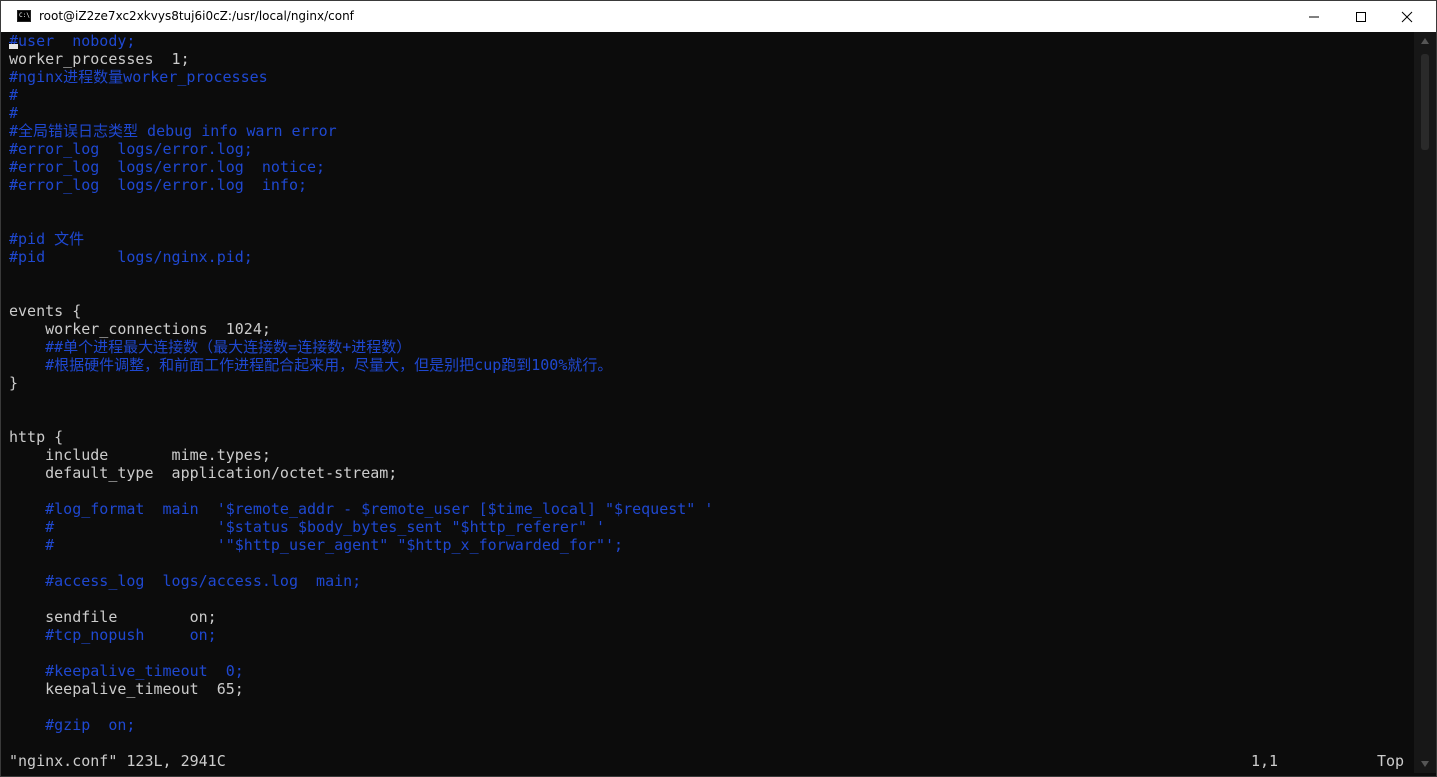 The height and width of the screenshot is (777, 1437). Describe the element at coordinates (138, 77) in the screenshot. I see `code-line: #nginx进程数量worker_processes` at that location.